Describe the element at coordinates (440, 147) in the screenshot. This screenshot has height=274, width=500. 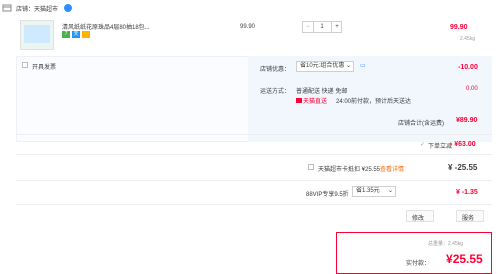
I see `cross-discount-label: 下单立减` at that location.